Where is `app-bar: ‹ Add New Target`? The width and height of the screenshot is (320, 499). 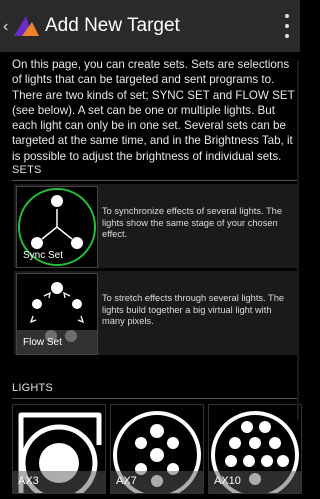
app-bar: ‹ Add New Target is located at coordinates (150, 26).